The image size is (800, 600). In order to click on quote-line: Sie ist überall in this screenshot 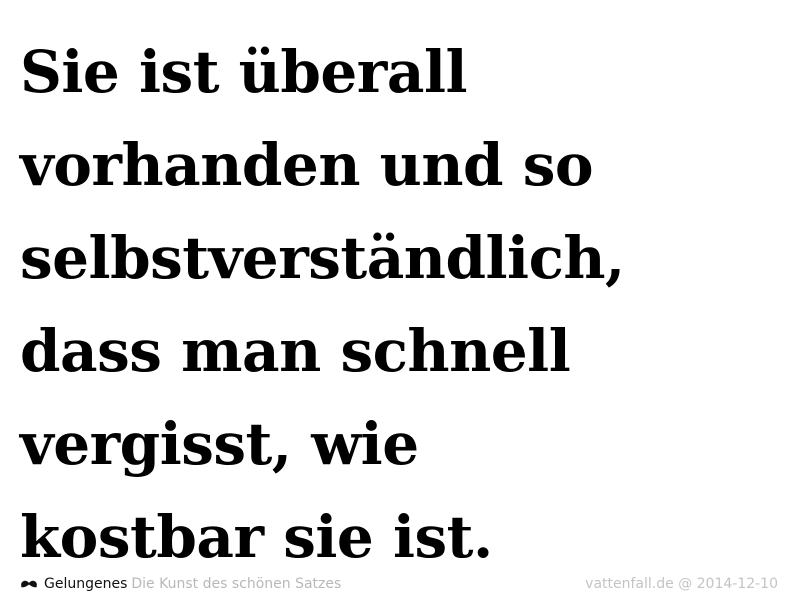, I will do `click(244, 72)`.